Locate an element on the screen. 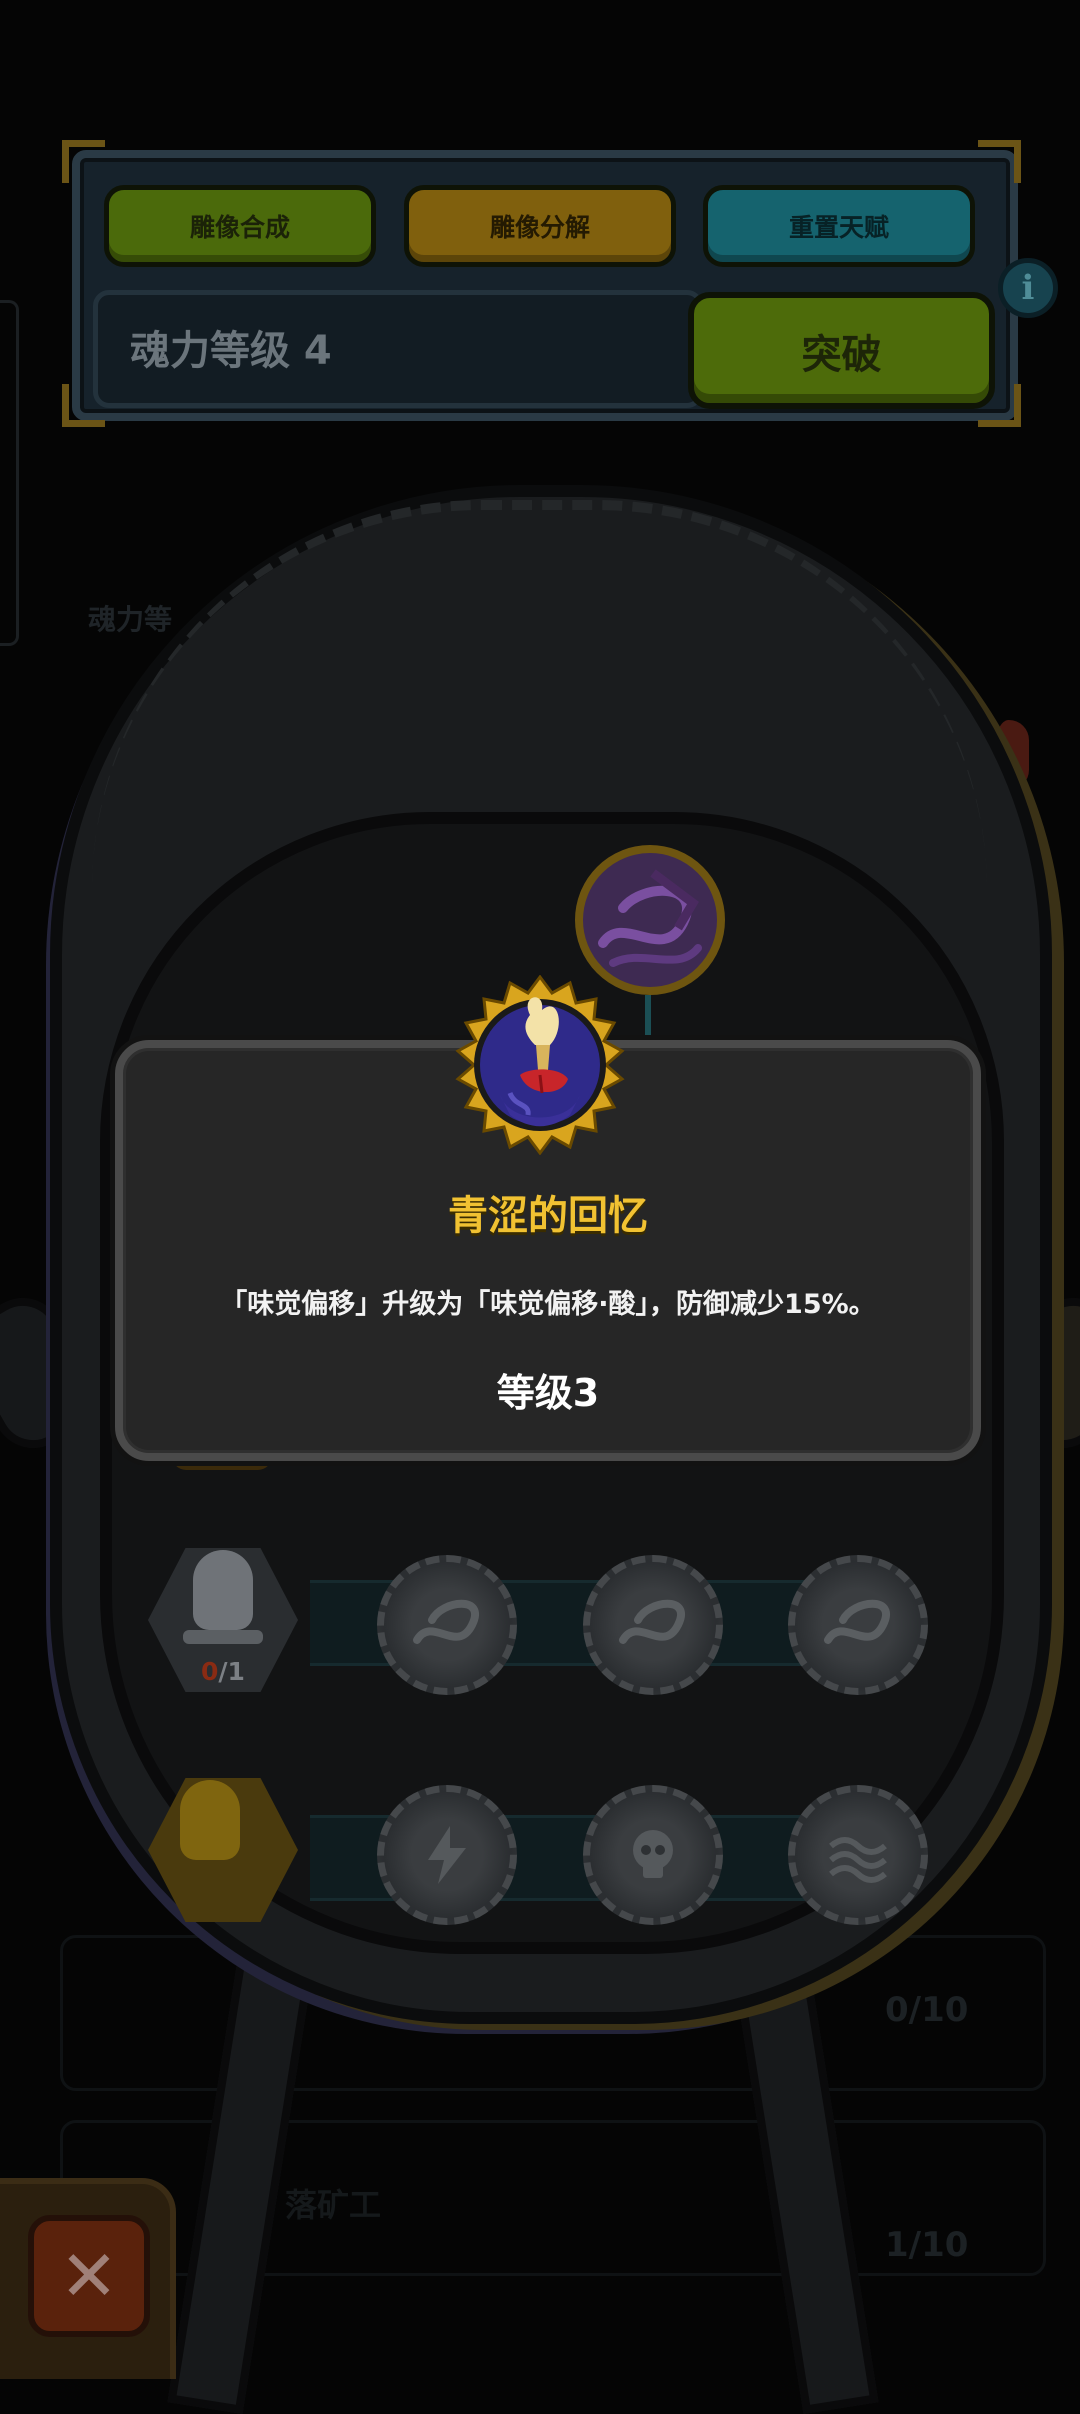 Image resolution: width=1080 pixels, height=2414 pixels. wave-icon is located at coordinates (858, 1855).